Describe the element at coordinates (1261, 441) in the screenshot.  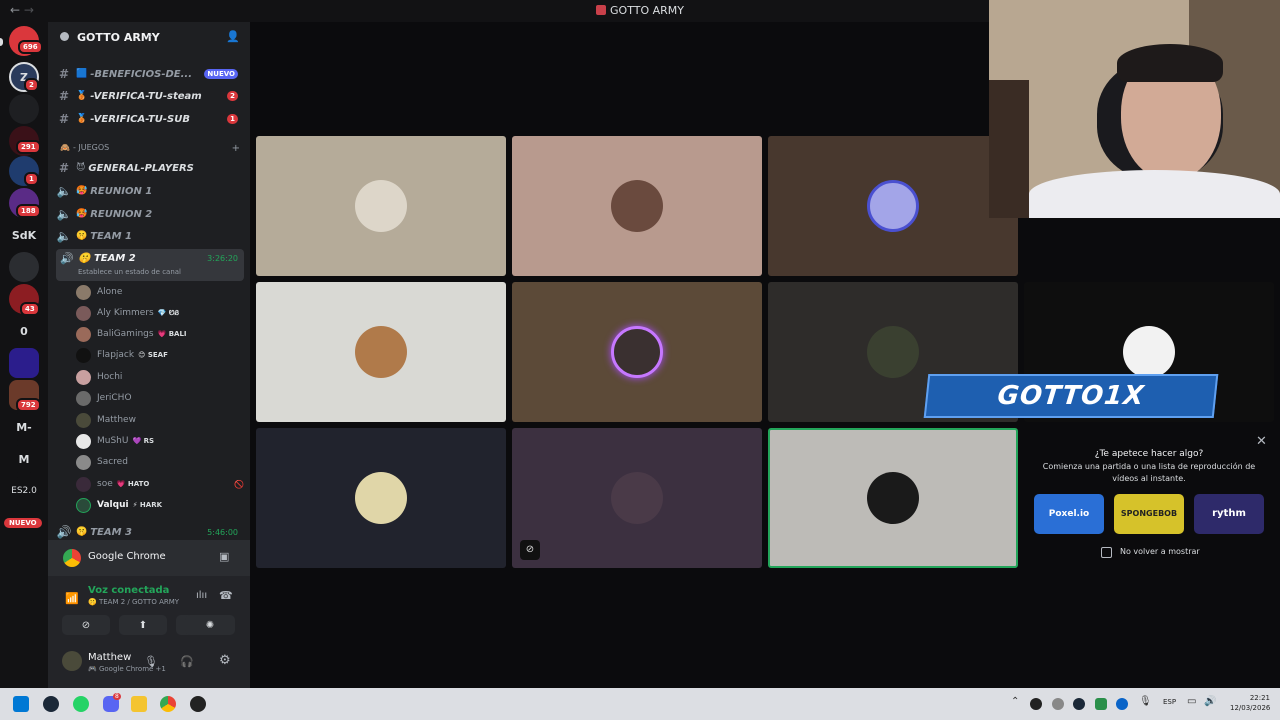
I see `close-icon: ✕` at that location.